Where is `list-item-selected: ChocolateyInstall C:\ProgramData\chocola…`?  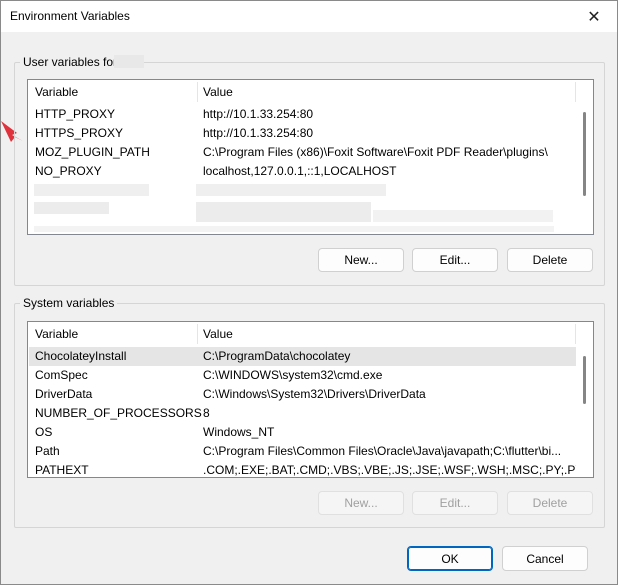
list-item-selected: ChocolateyInstall C:\ProgramData\chocola… is located at coordinates (303, 356).